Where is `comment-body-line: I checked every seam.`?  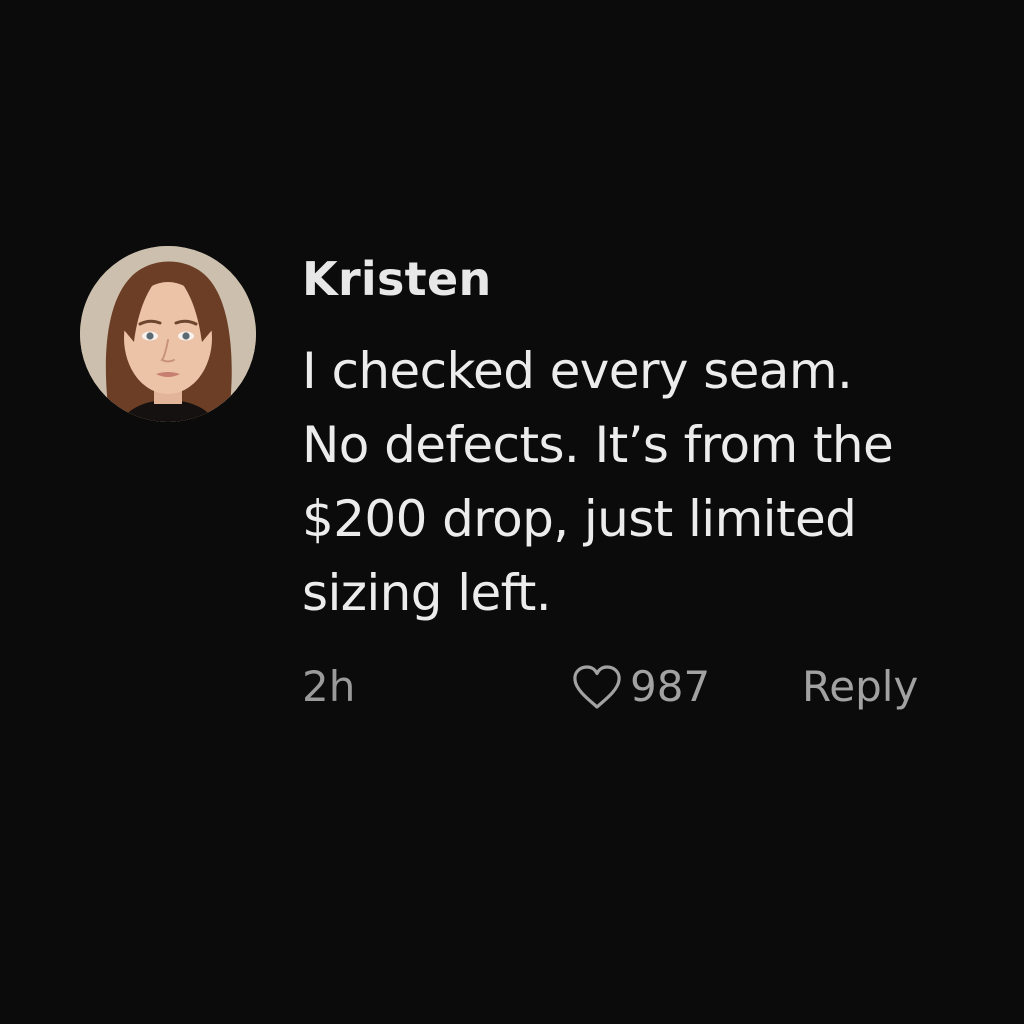 comment-body-line: I checked every seam. is located at coordinates (577, 371).